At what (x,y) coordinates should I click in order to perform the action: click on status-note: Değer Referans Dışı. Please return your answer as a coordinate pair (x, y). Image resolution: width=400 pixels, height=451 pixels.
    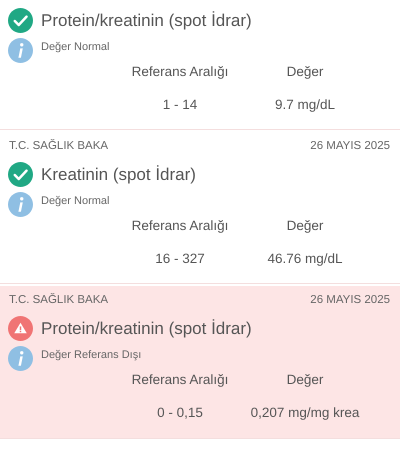
    Looking at the image, I should click on (91, 355).